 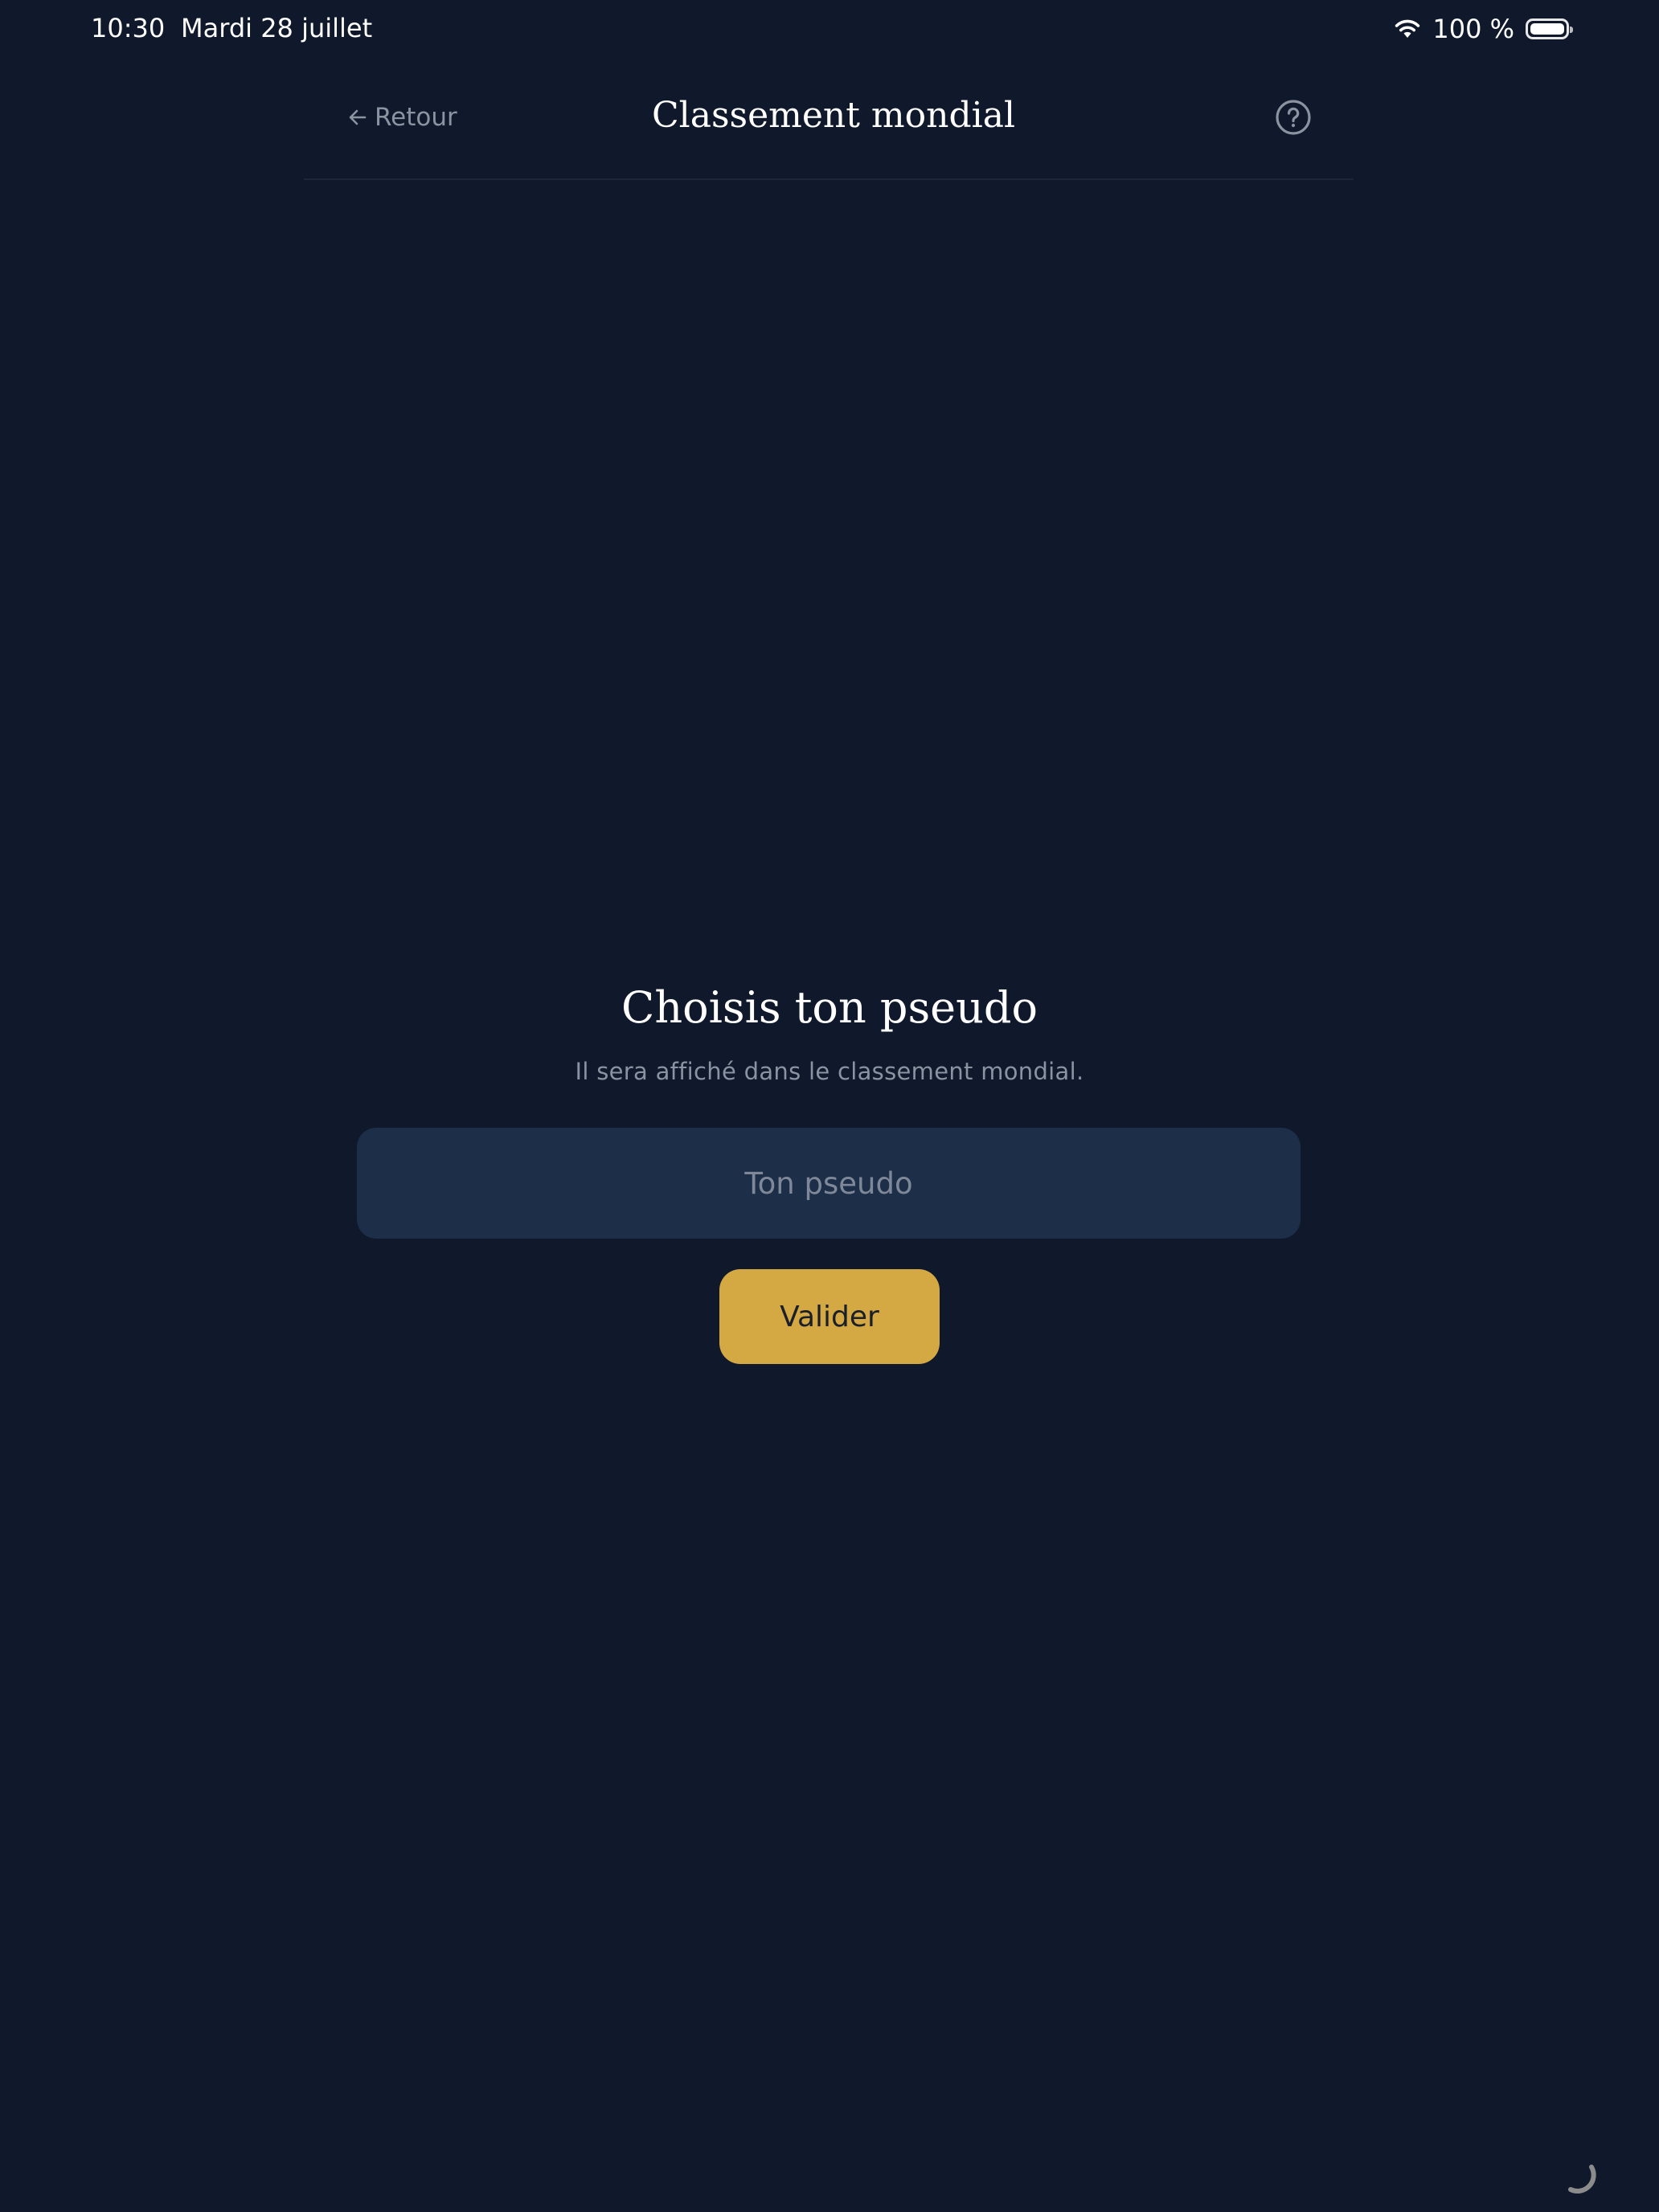 What do you see at coordinates (829, 1007) in the screenshot?
I see `form-heading: Choisis ton pseudo` at bounding box center [829, 1007].